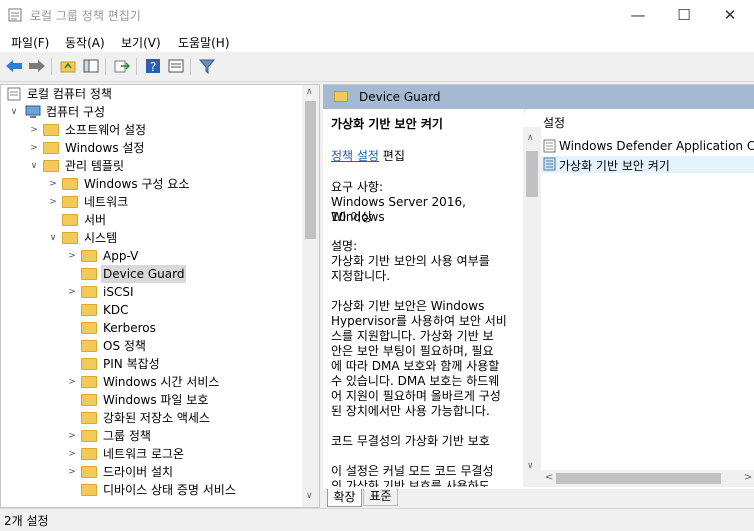 The height and width of the screenshot is (531, 754). I want to click on title-bar: 로컬 그룹 정책 편집기 — ☐ ✕, so click(377, 15).